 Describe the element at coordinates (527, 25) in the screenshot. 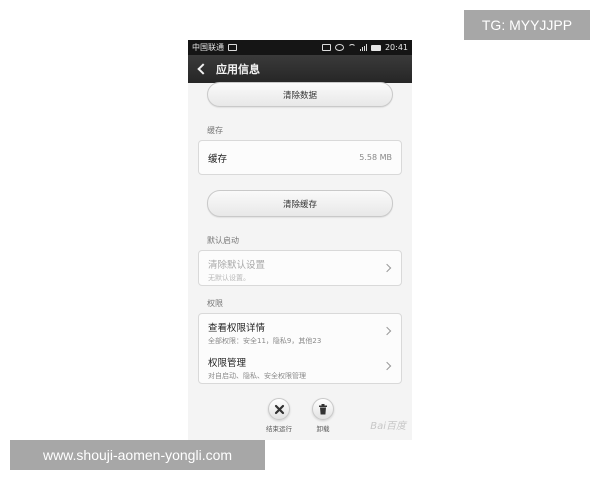

I see `tg-badge: TG: MYYJJPP` at that location.